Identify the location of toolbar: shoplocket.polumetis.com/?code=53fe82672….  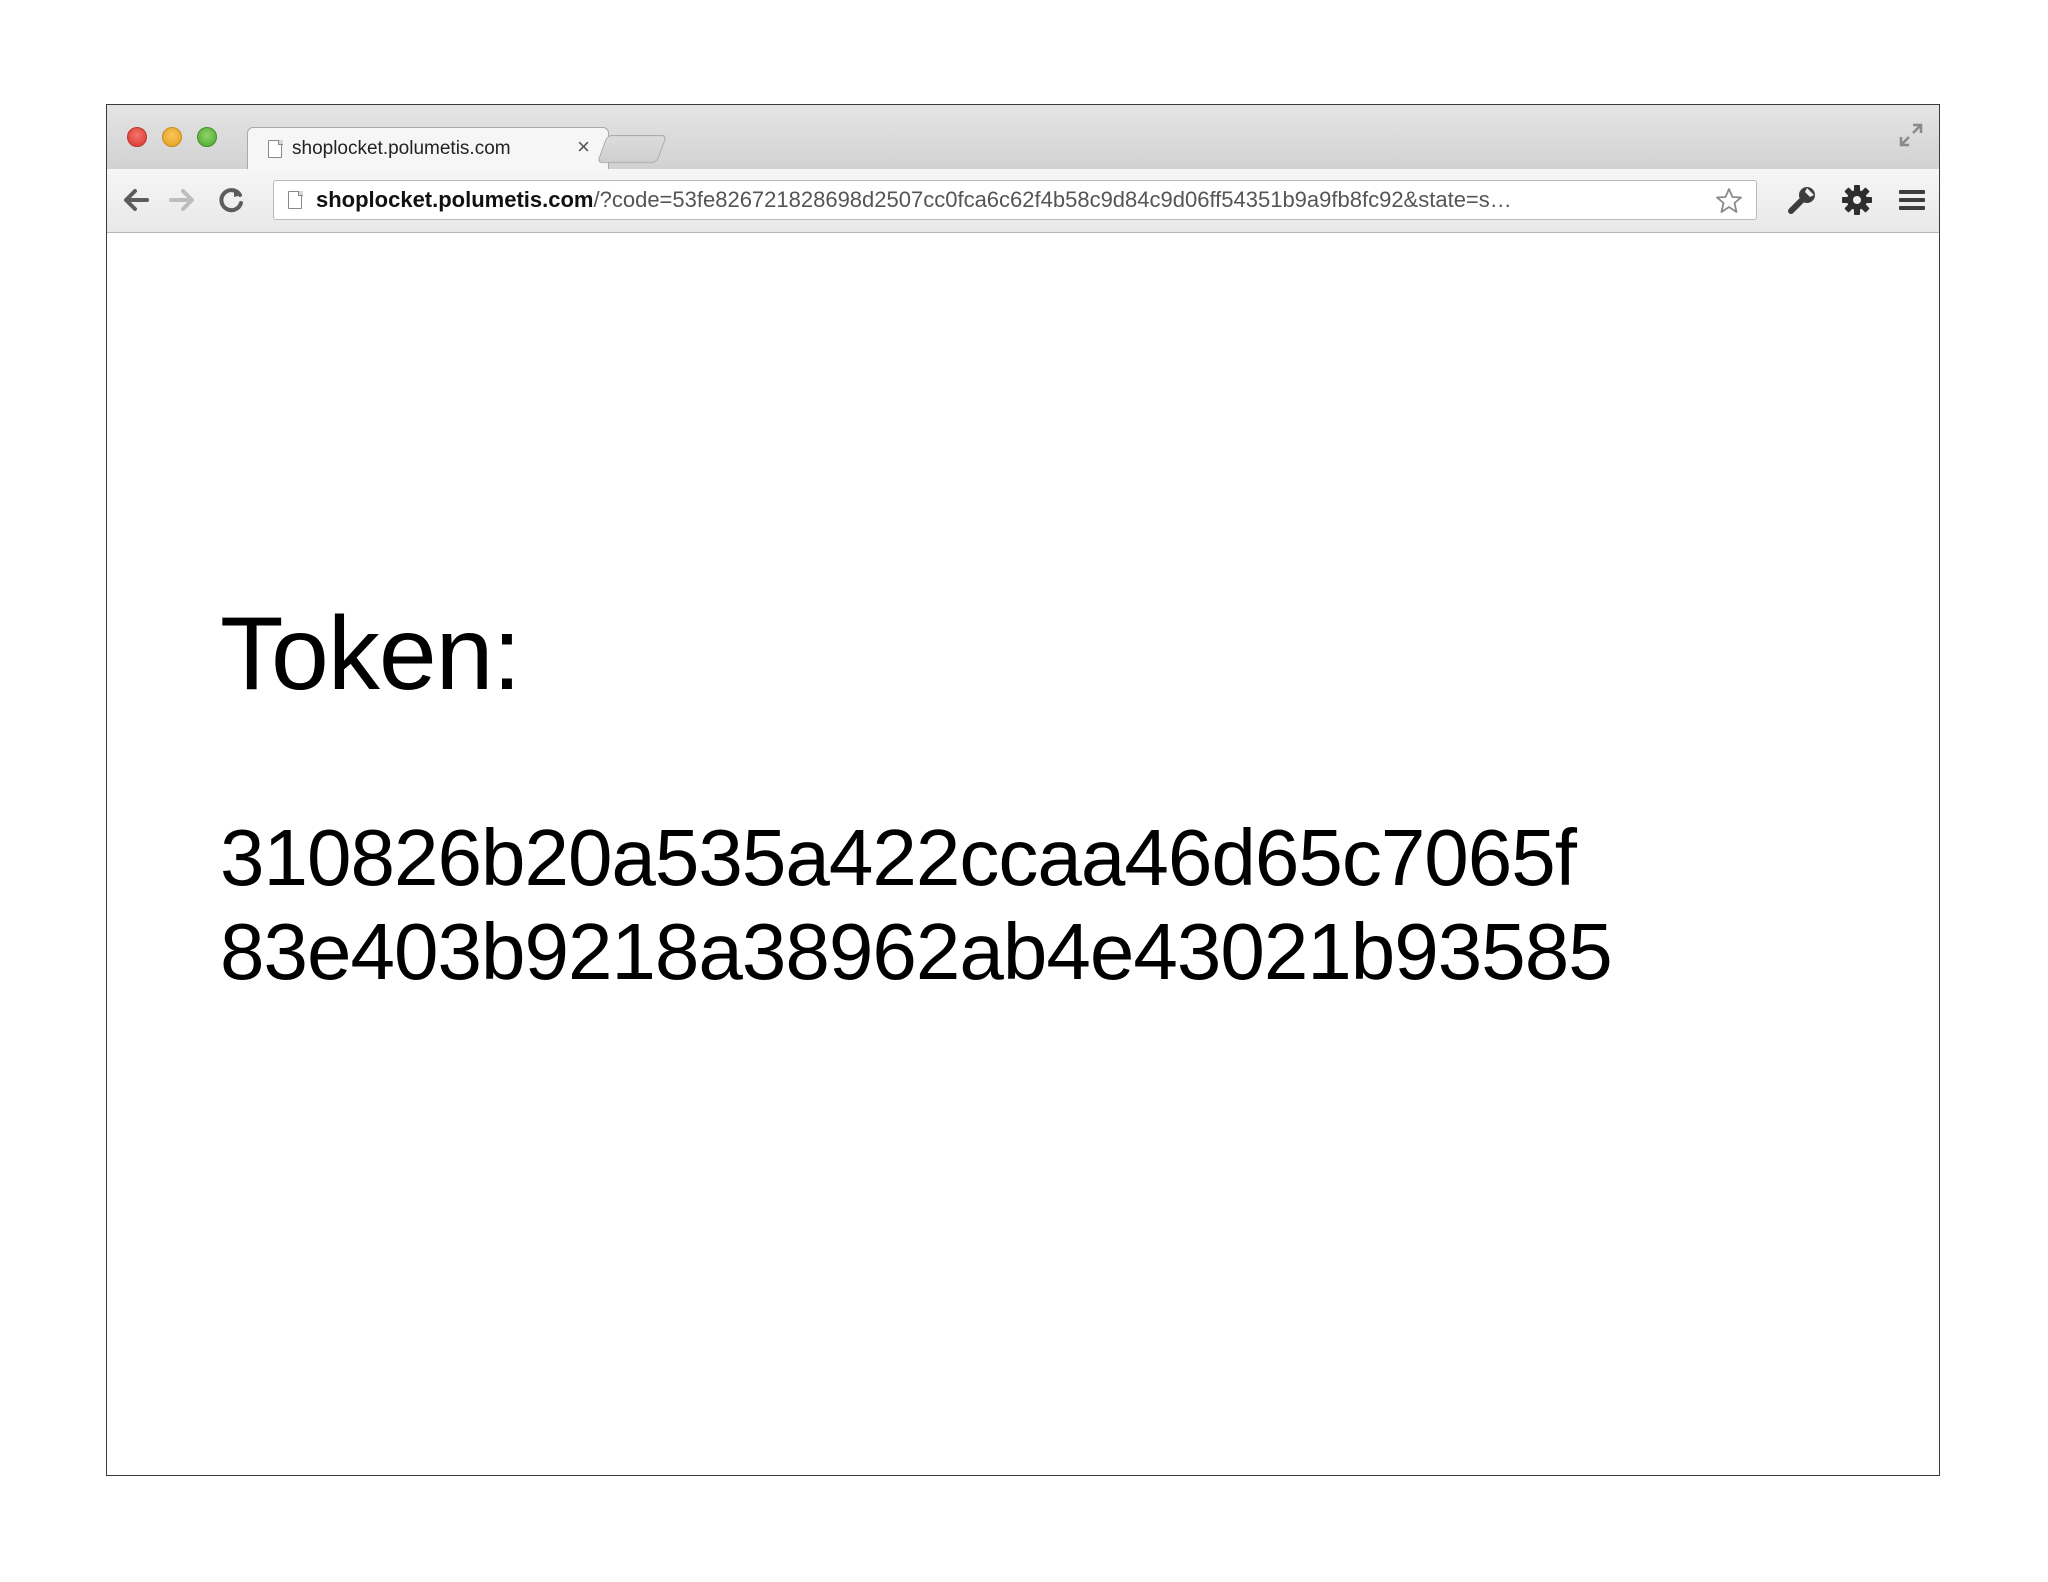
(1023, 201).